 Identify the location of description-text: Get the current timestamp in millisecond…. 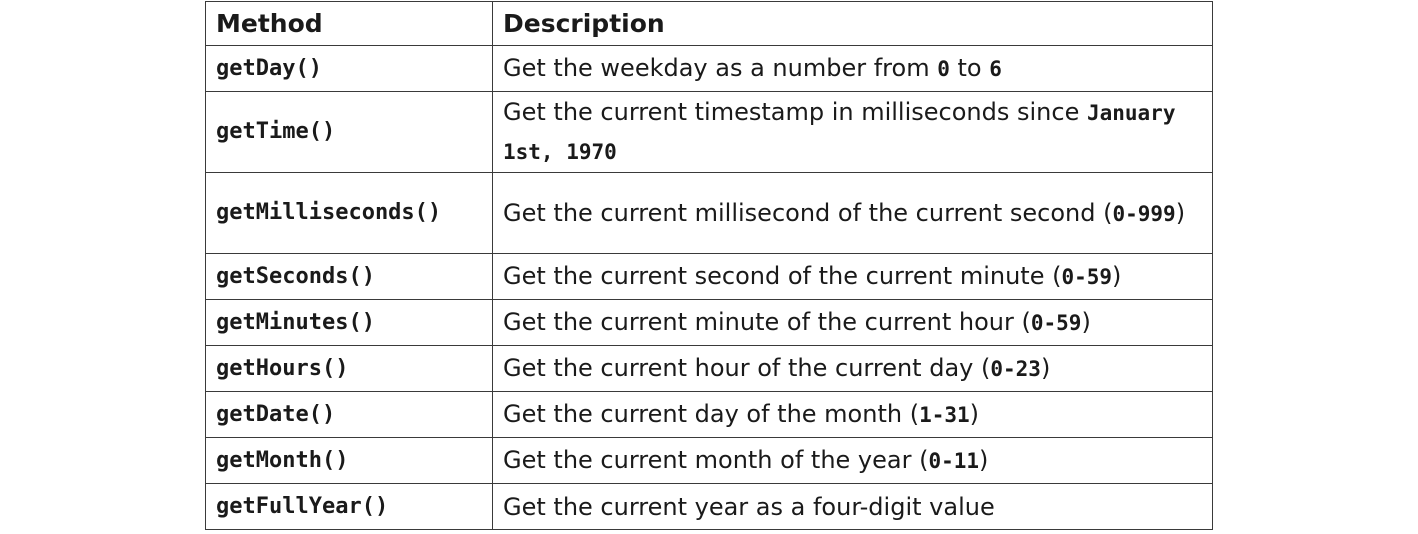
(795, 112).